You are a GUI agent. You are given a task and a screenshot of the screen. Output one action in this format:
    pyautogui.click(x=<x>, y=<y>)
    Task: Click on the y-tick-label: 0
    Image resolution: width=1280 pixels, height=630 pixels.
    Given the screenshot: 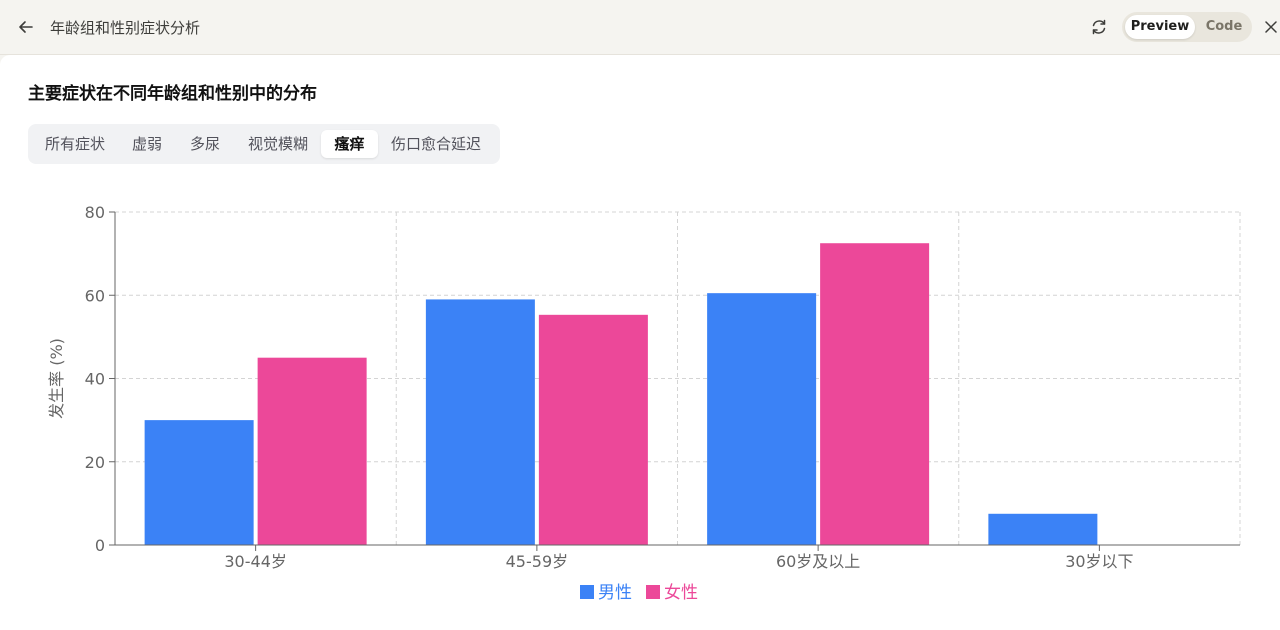 What is the action you would take?
    pyautogui.click(x=100, y=545)
    